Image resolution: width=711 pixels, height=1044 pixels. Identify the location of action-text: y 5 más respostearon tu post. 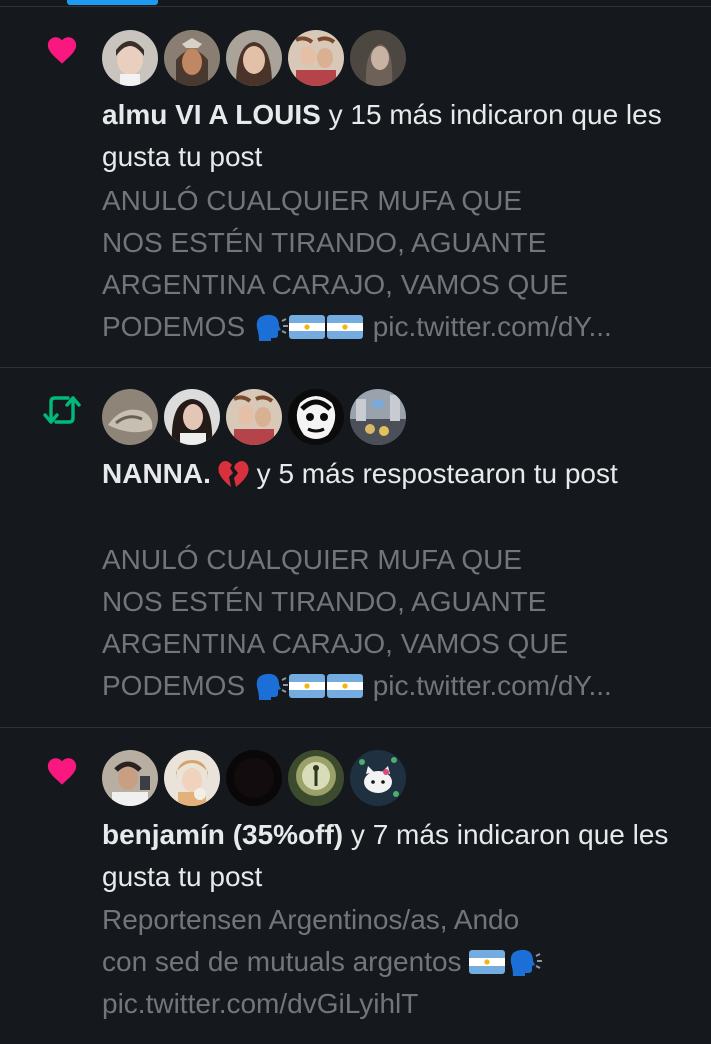
(433, 473).